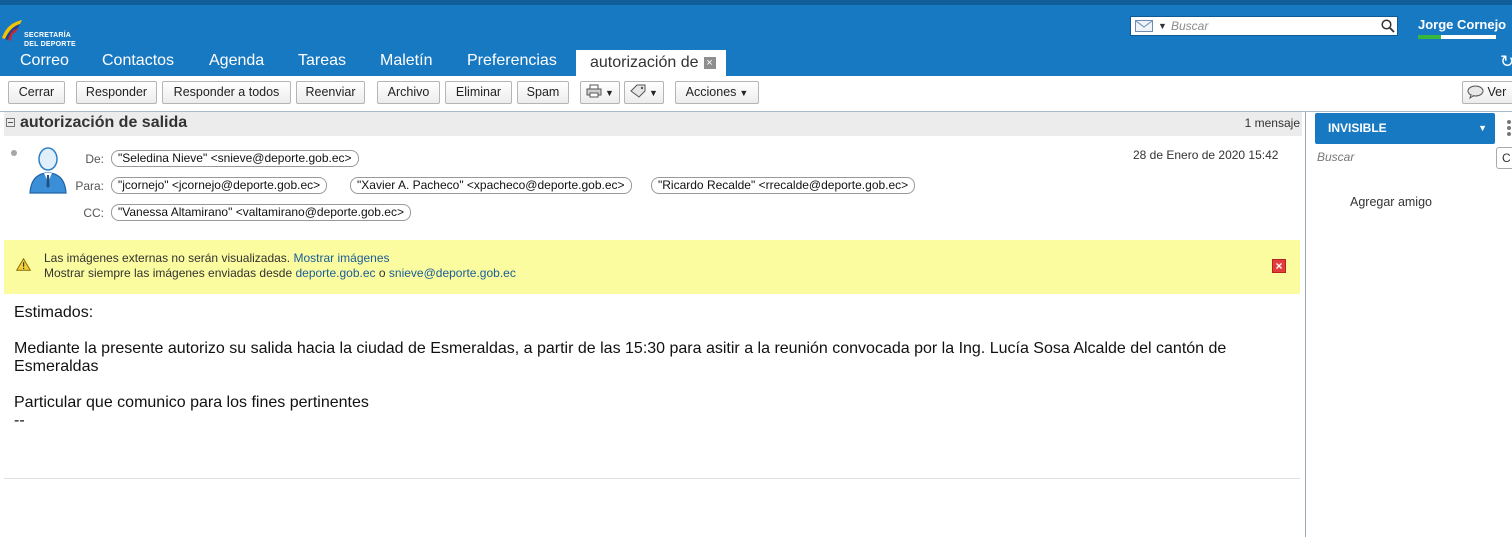 The height and width of the screenshot is (537, 1512). Describe the element at coordinates (104, 122) in the screenshot. I see `message-subject: autorización de salida` at that location.